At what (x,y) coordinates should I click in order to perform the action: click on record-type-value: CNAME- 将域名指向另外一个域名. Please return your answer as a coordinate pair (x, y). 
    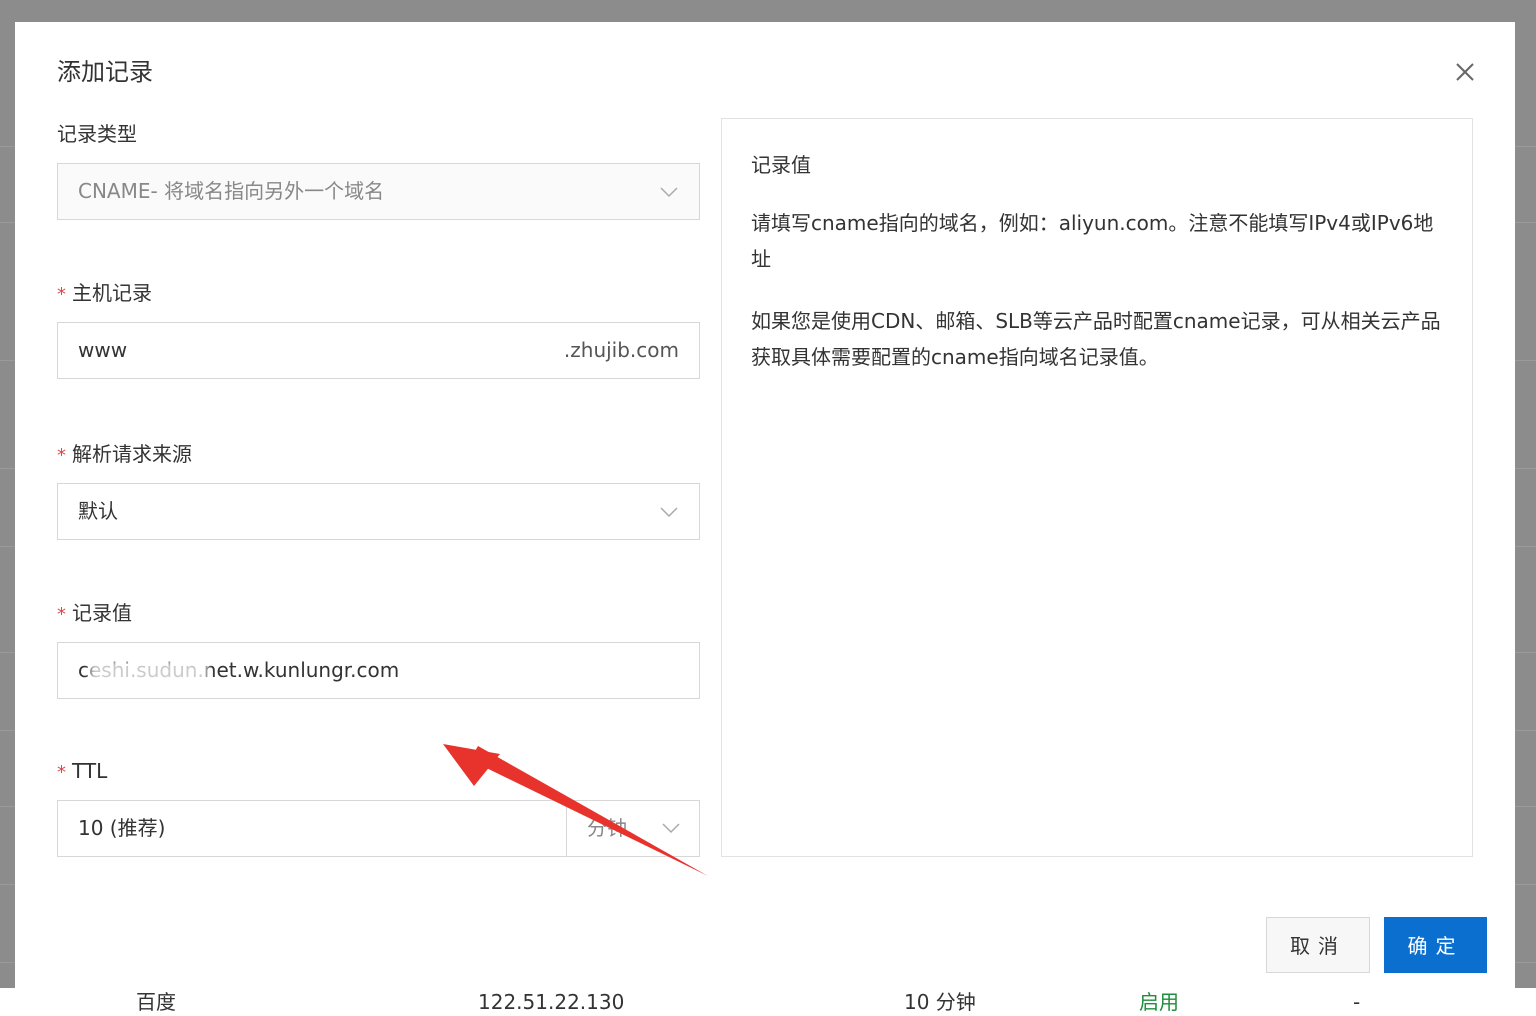
    Looking at the image, I should click on (231, 191).